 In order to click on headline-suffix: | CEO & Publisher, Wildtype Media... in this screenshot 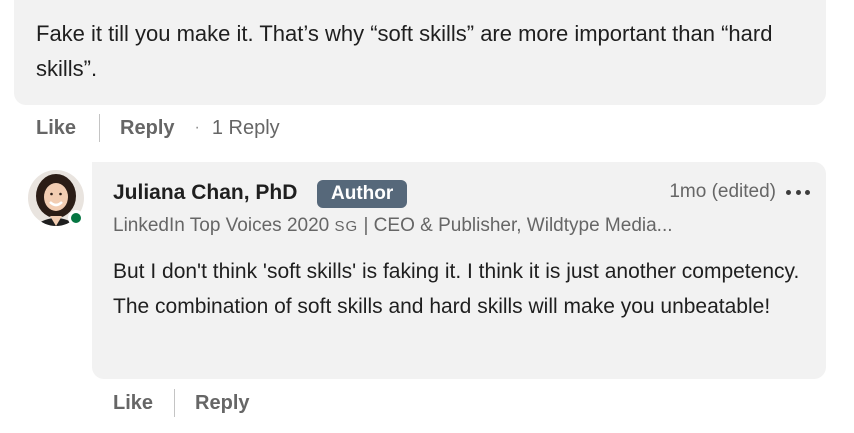, I will do `click(515, 225)`.